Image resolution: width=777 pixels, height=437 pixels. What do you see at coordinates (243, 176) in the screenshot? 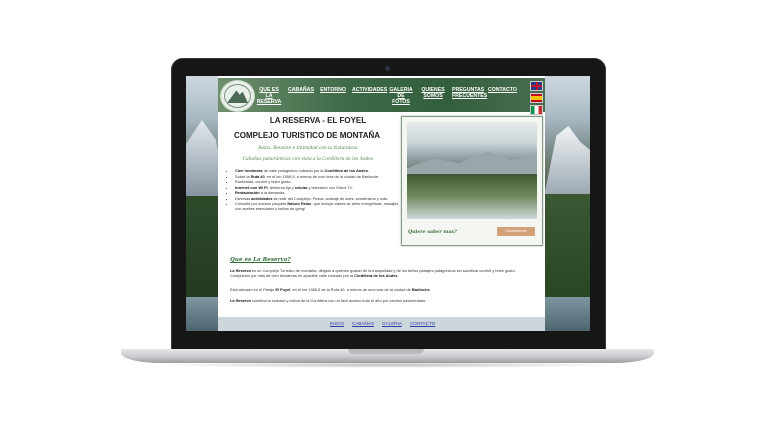
I see `feature-text: Sobre la` at bounding box center [243, 176].